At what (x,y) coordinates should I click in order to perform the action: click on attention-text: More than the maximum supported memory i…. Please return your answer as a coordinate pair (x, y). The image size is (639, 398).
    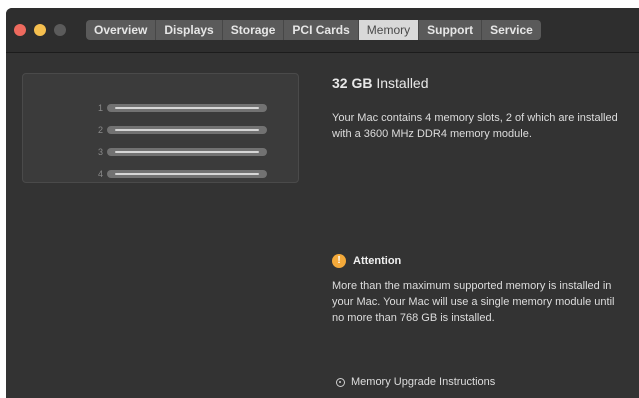
    Looking at the image, I should click on (473, 302).